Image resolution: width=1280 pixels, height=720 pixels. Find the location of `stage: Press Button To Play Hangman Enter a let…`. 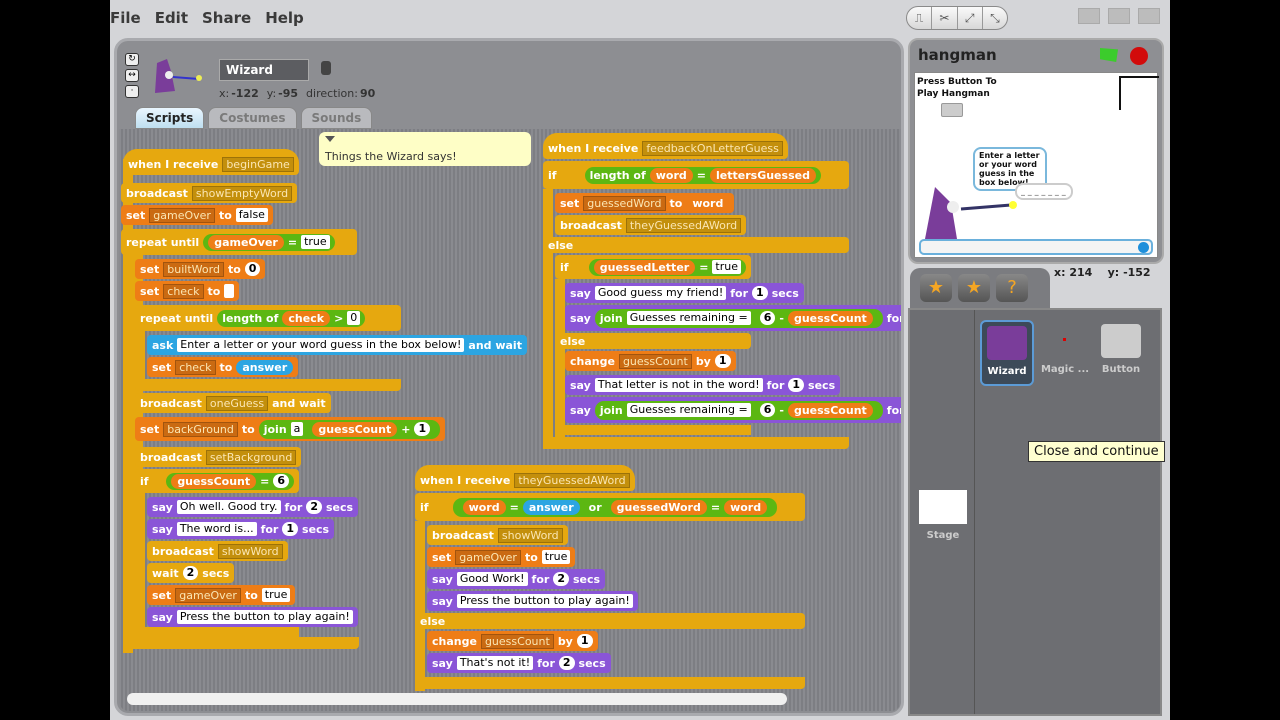

stage: Press Button To Play Hangman Enter a let… is located at coordinates (1036, 165).